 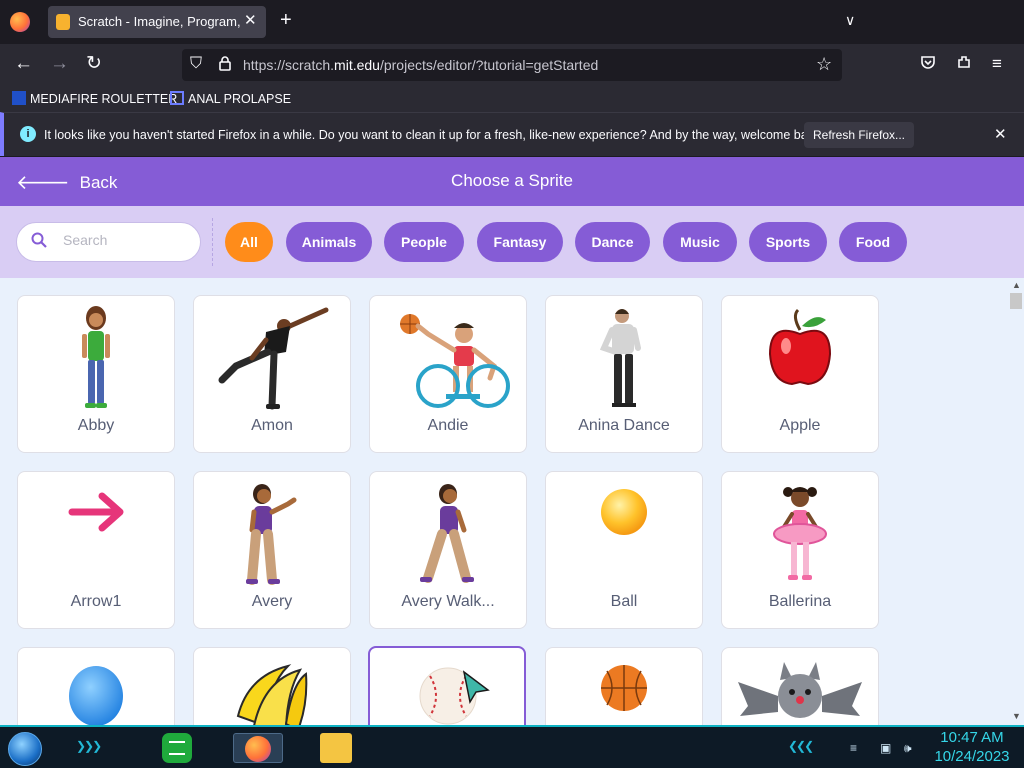 I want to click on tag-sports: Sports, so click(x=788, y=242).